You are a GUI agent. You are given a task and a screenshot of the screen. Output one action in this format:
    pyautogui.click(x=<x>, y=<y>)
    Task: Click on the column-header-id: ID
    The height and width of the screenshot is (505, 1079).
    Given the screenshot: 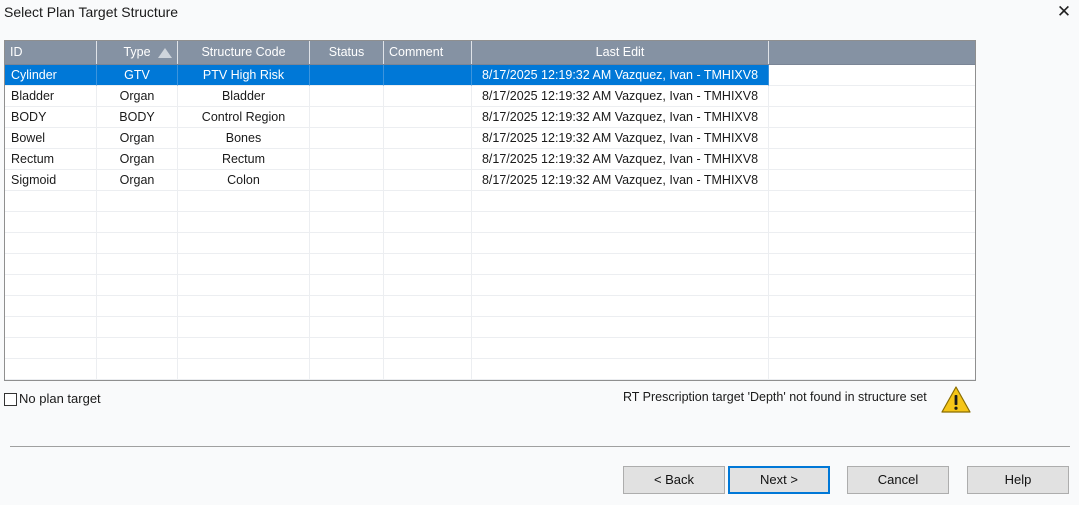 What is the action you would take?
    pyautogui.click(x=51, y=52)
    